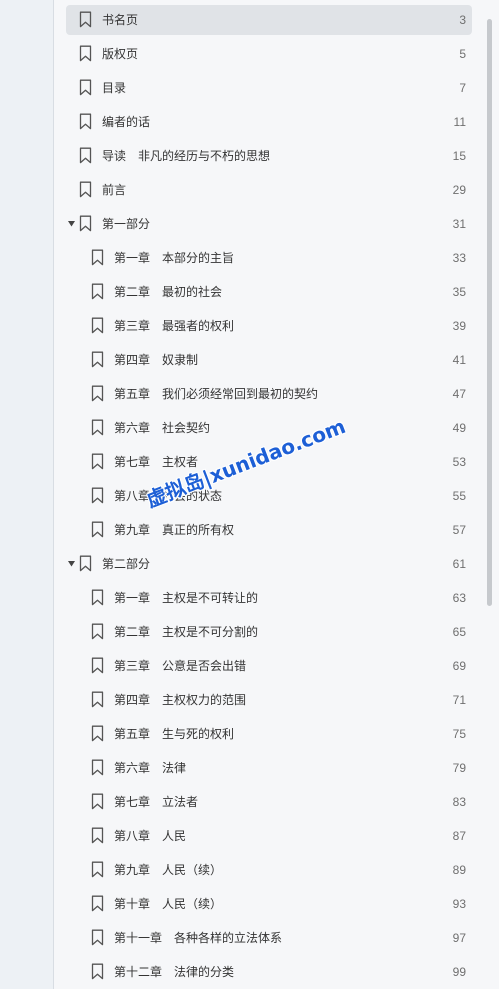  I want to click on toc-item-page-number: 79, so click(459, 768).